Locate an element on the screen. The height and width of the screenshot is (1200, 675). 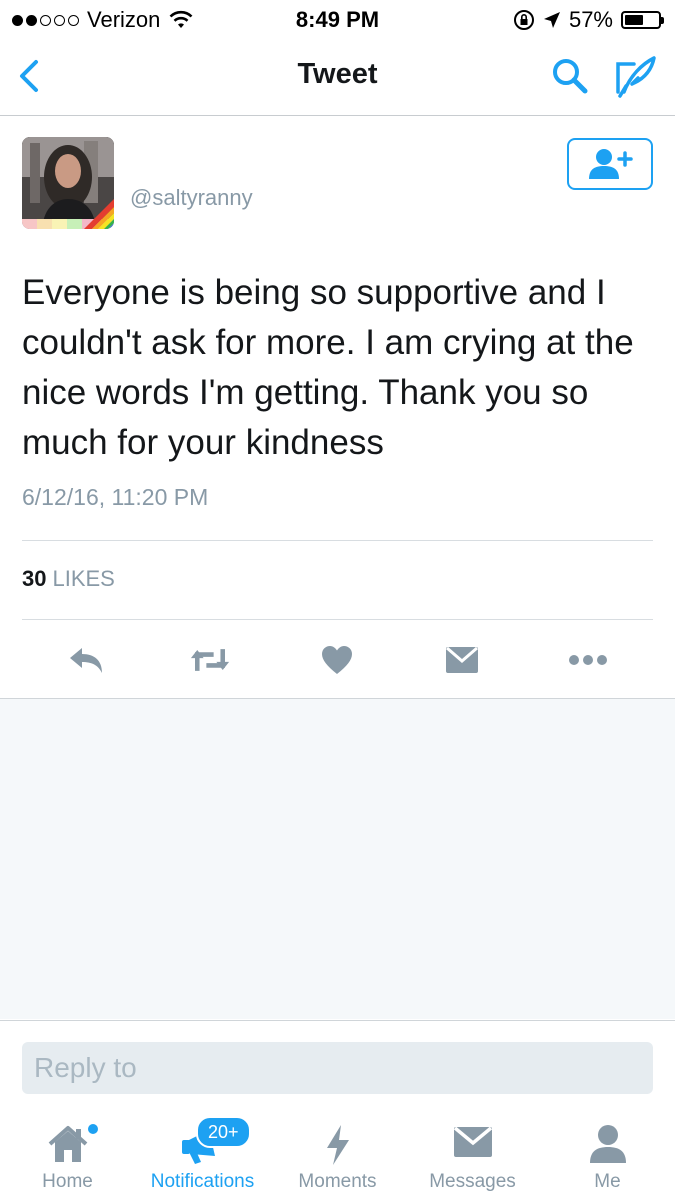
retweet-button is located at coordinates (210, 660).